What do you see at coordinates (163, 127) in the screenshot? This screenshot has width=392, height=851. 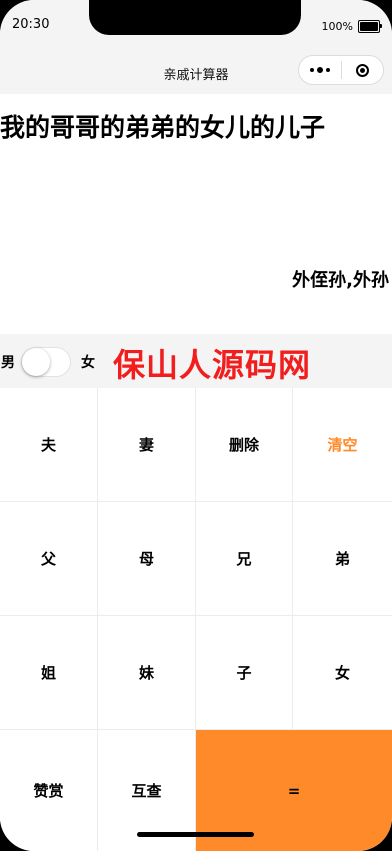 I see `relation-expression: 我的哥哥的弟弟的女儿的儿子` at bounding box center [163, 127].